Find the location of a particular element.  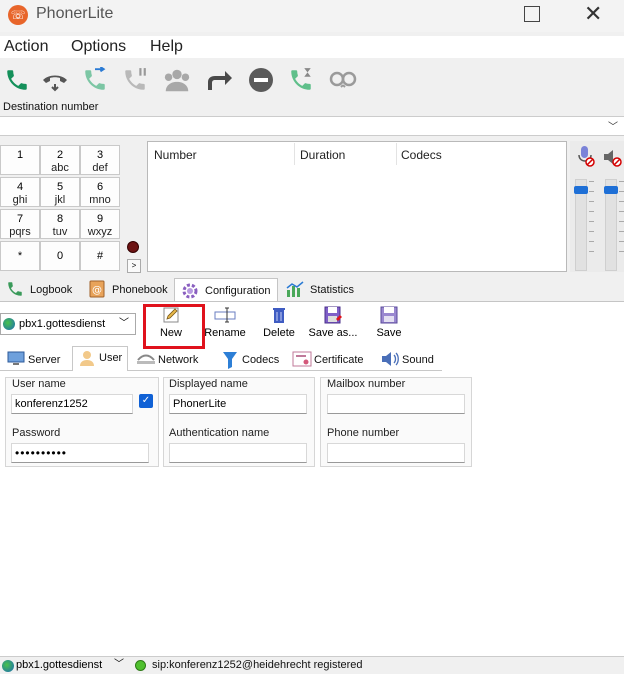

tab-label: Logbook is located at coordinates (51, 290).